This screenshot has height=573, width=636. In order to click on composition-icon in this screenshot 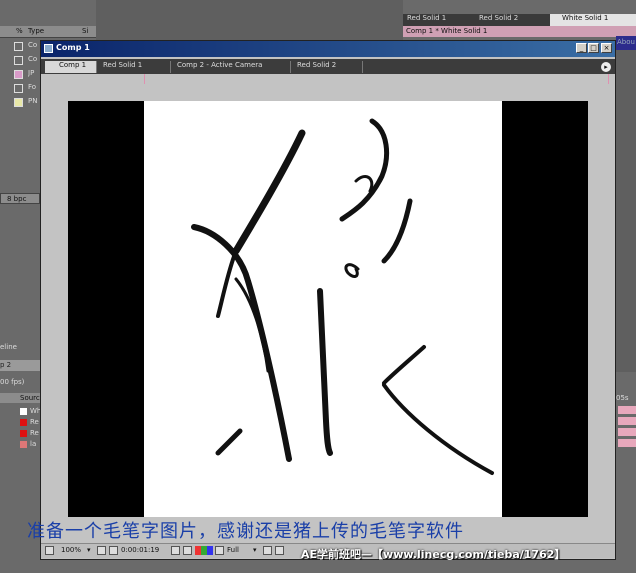, I will do `click(48, 48)`.